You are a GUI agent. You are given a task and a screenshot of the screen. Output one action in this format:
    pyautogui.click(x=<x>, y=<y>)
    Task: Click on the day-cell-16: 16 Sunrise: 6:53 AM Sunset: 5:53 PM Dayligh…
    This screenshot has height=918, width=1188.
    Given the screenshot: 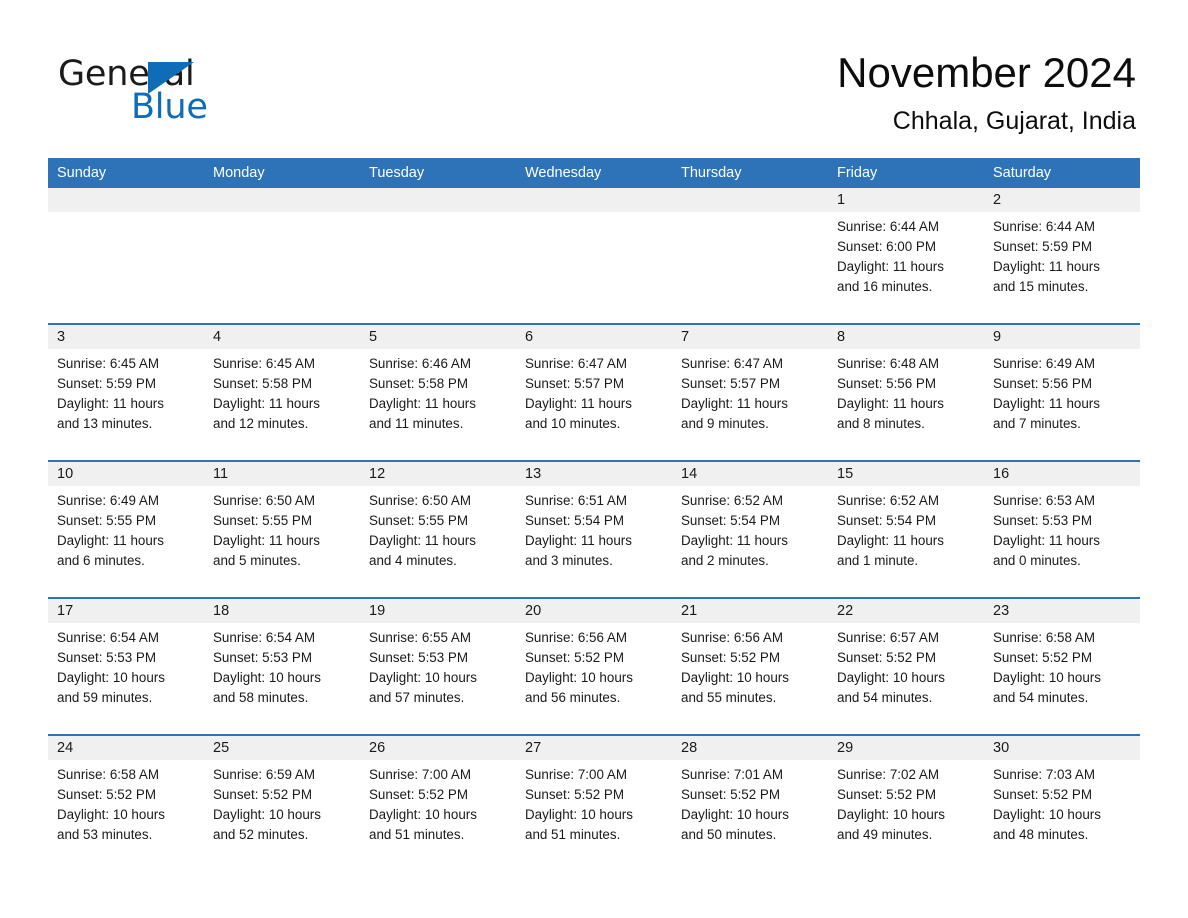 What is the action you would take?
    pyautogui.click(x=1062, y=529)
    